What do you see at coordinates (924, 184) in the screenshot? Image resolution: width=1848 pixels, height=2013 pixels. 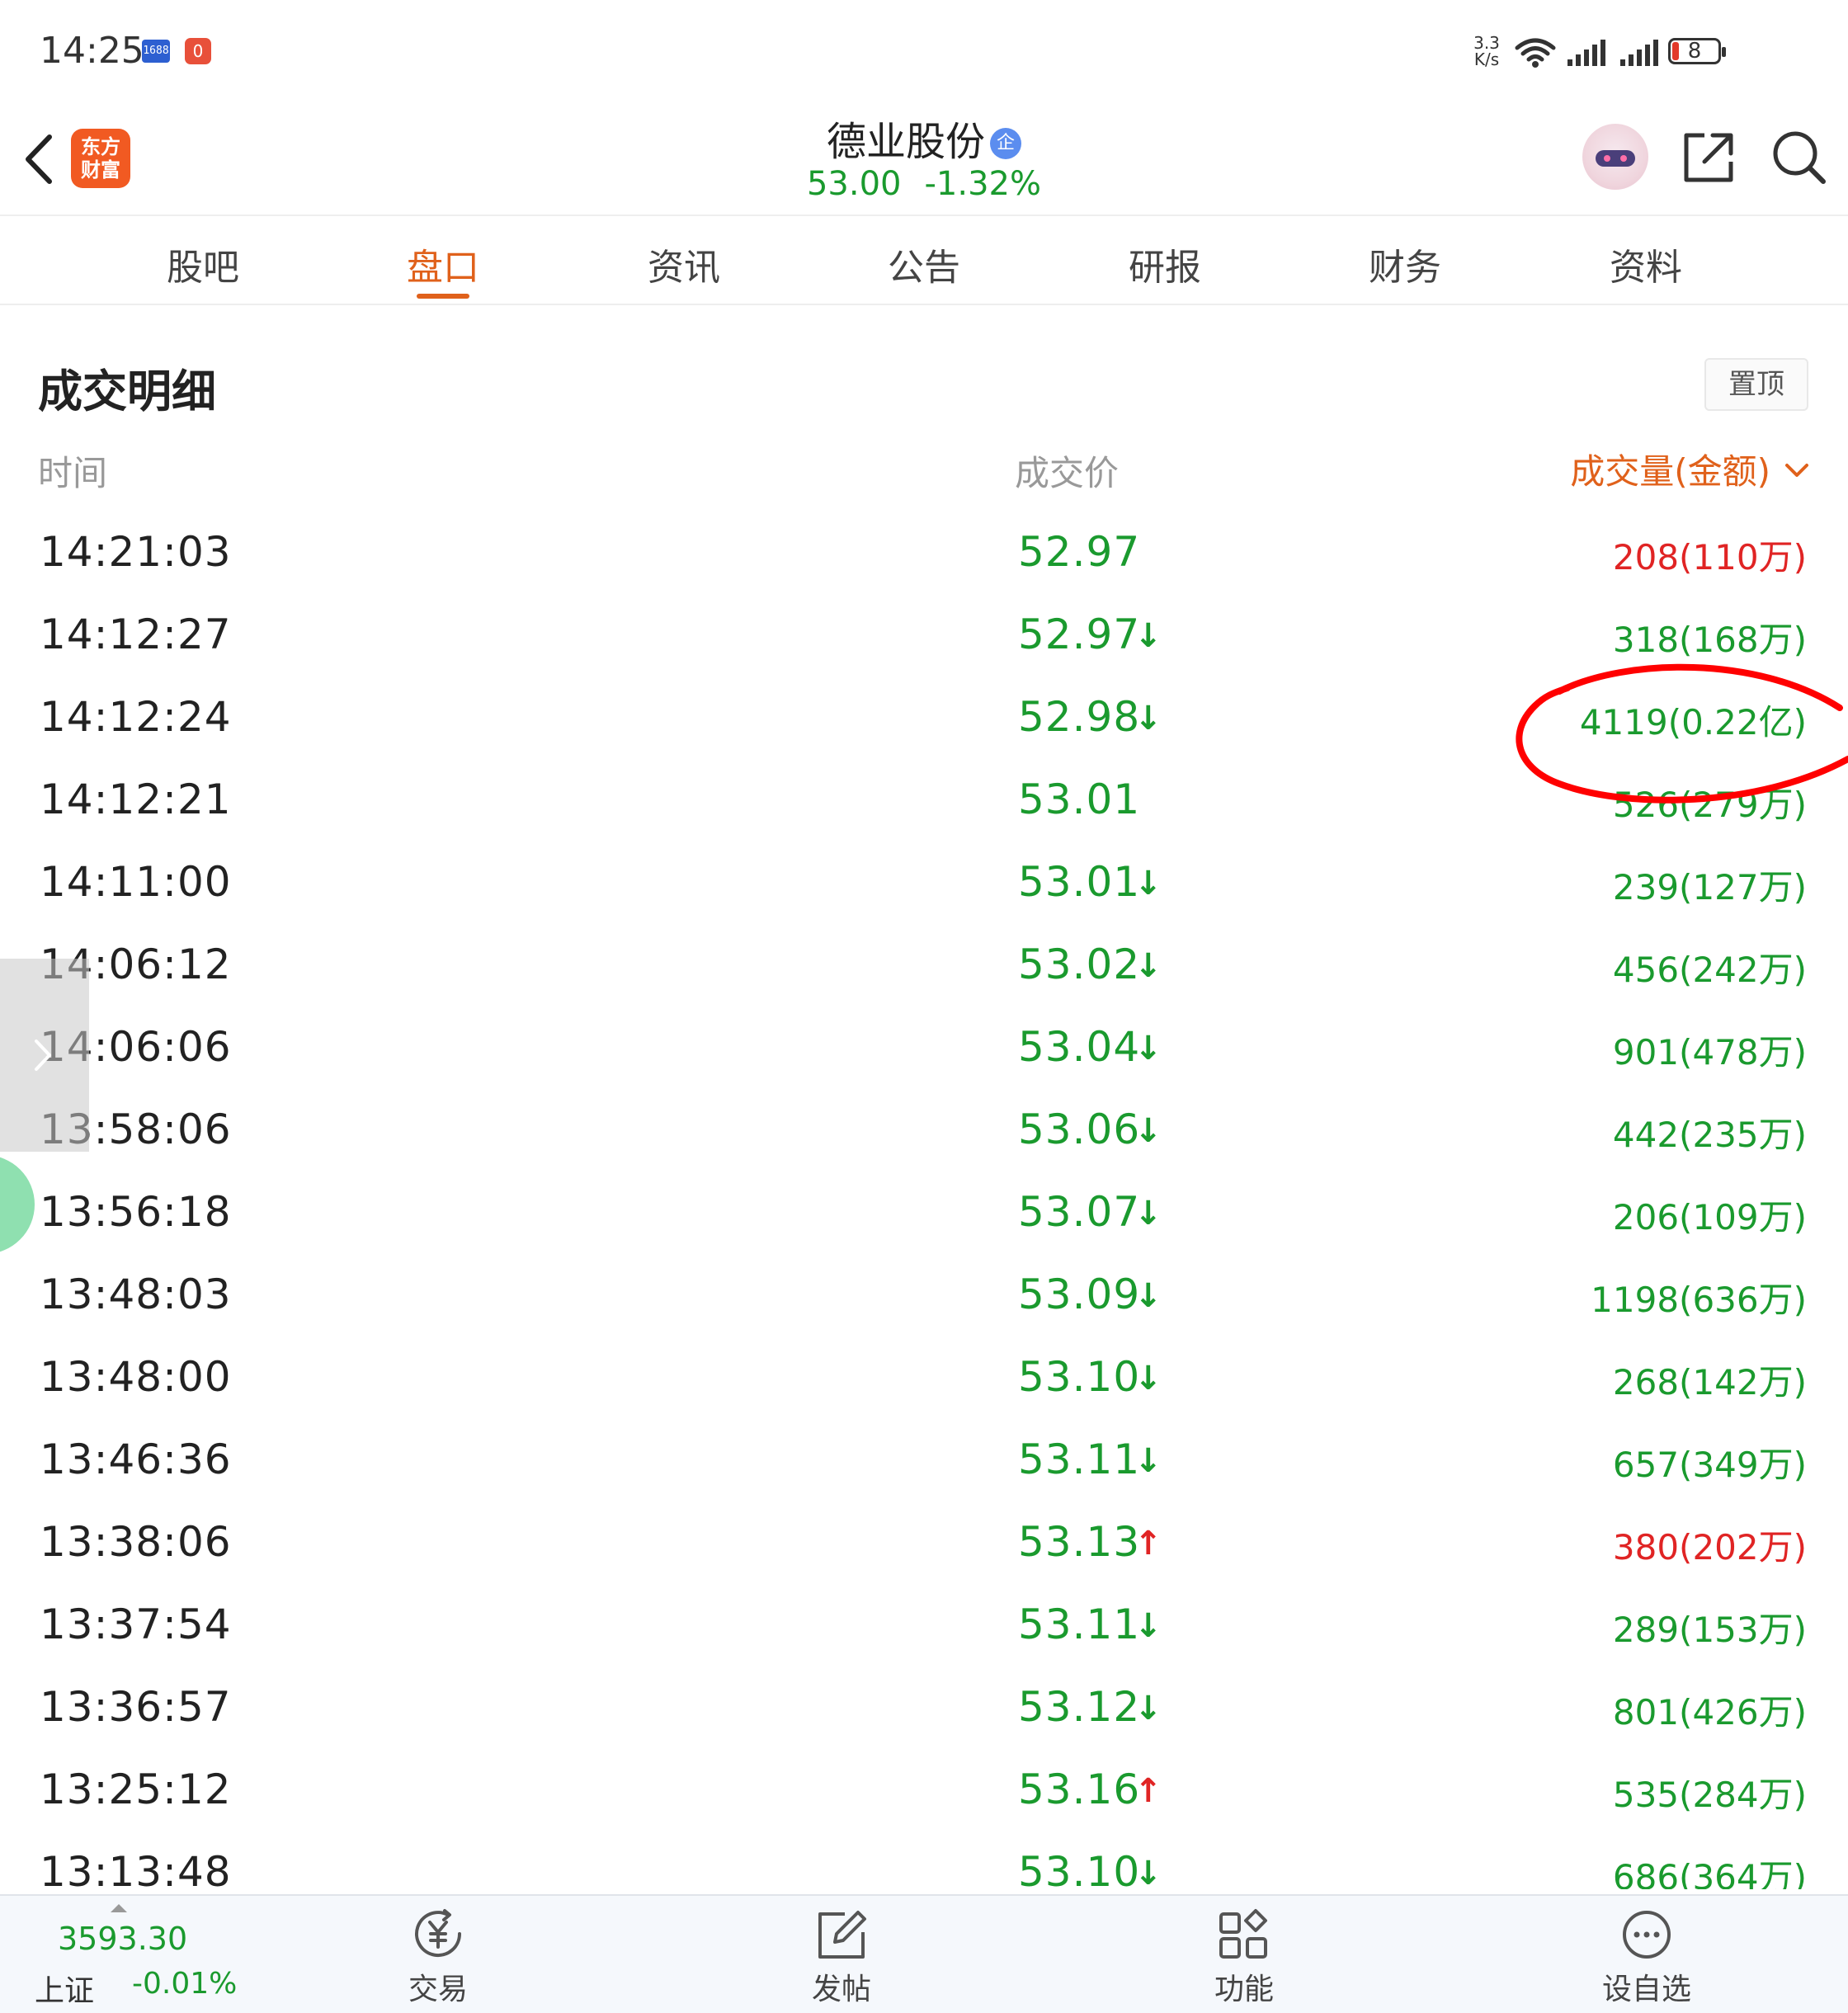 I see `stock-quote: 53.00 -1.32%` at bounding box center [924, 184].